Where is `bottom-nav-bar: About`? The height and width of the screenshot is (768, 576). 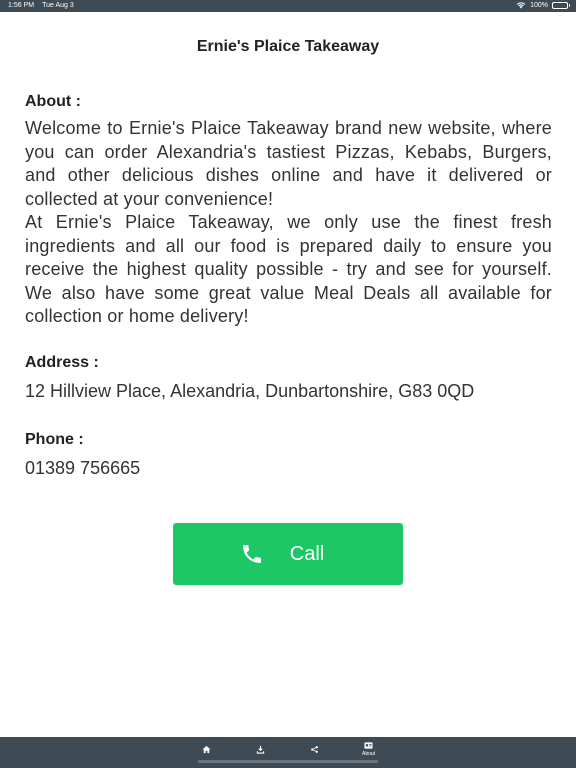 bottom-nav-bar: About is located at coordinates (288, 752).